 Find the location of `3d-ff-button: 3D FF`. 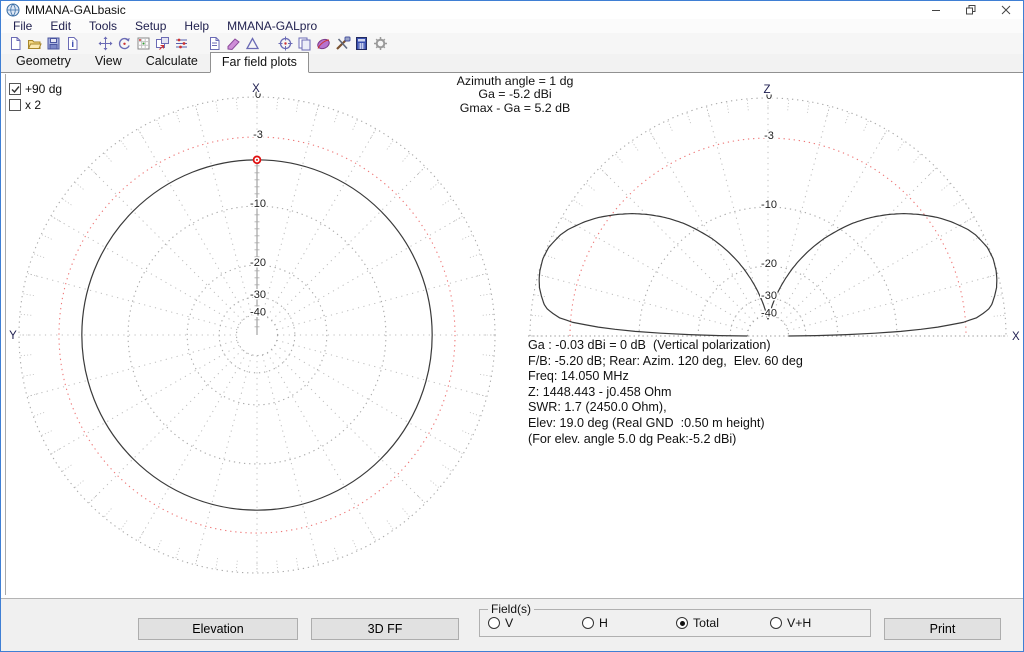

3d-ff-button: 3D FF is located at coordinates (385, 629).